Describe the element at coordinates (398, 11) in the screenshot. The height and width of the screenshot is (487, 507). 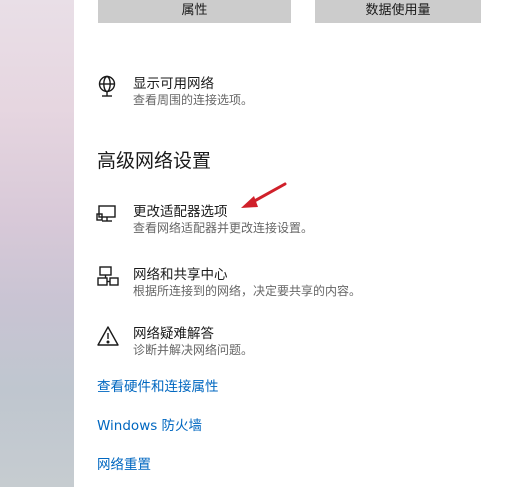
I see `data-usage-button: 数据使用量` at that location.